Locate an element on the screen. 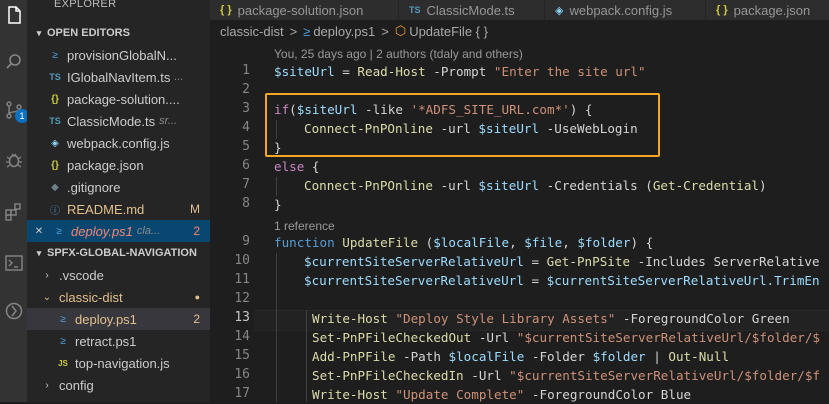  line-number: 15 is located at coordinates (242, 355).